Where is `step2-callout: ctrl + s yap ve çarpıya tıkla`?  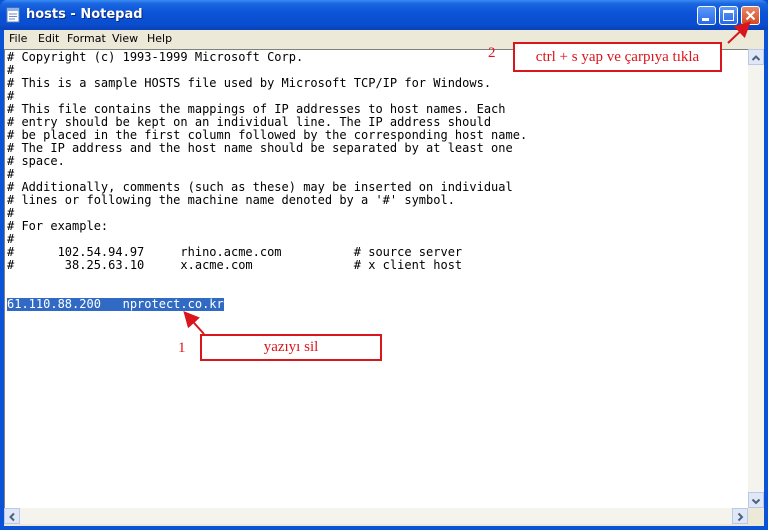 step2-callout: ctrl + s yap ve çarpıya tıkla is located at coordinates (617, 57).